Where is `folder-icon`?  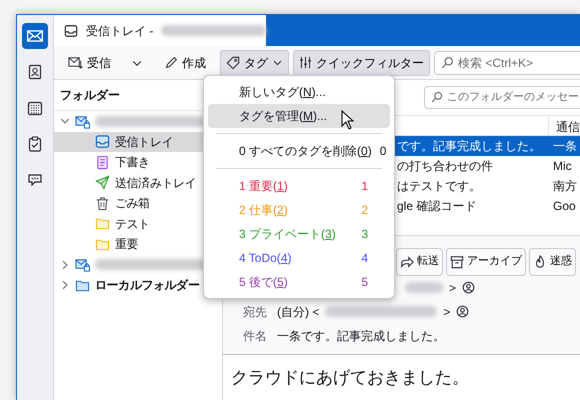 folder-icon is located at coordinates (102, 224).